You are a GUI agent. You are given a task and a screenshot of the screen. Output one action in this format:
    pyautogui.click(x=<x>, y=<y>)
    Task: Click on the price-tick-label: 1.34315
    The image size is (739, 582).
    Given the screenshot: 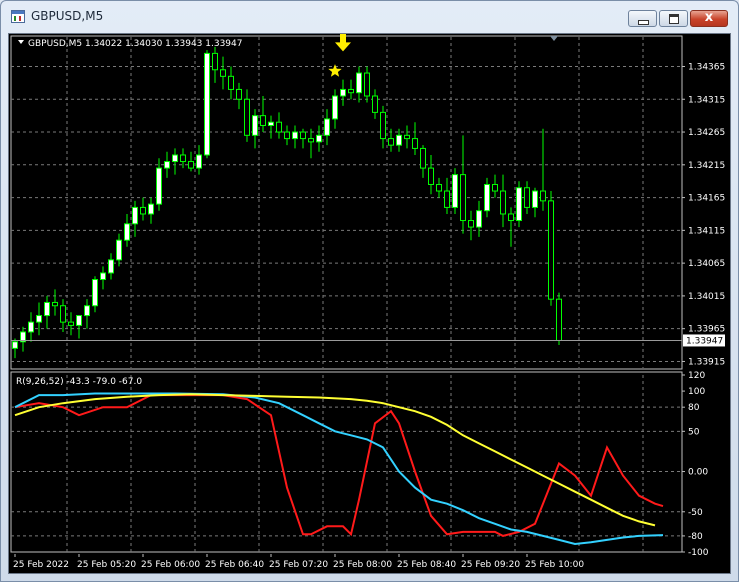 What is the action you would take?
    pyautogui.click(x=706, y=100)
    